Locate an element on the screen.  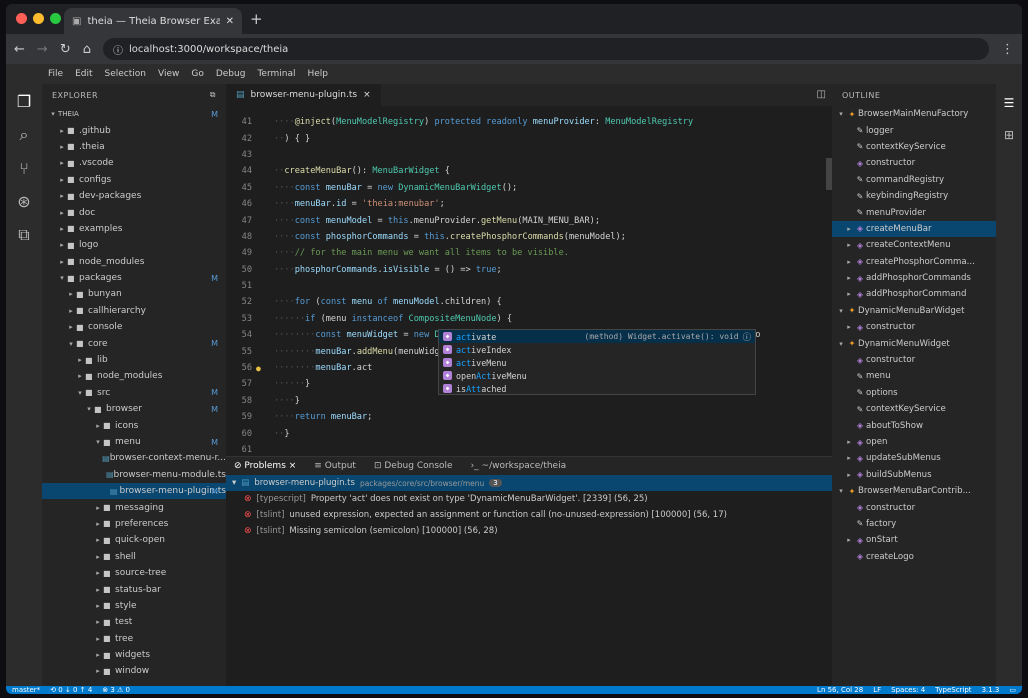
outline-item: ✎ factory is located at coordinates (914, 524).